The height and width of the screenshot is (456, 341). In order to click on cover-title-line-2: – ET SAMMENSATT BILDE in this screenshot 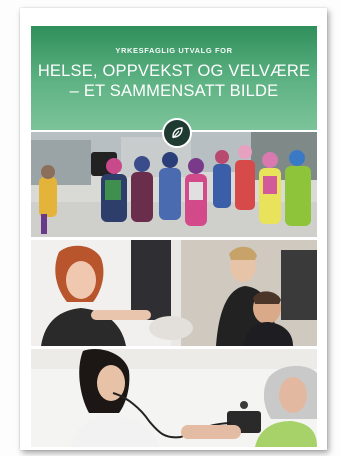, I will do `click(174, 91)`.